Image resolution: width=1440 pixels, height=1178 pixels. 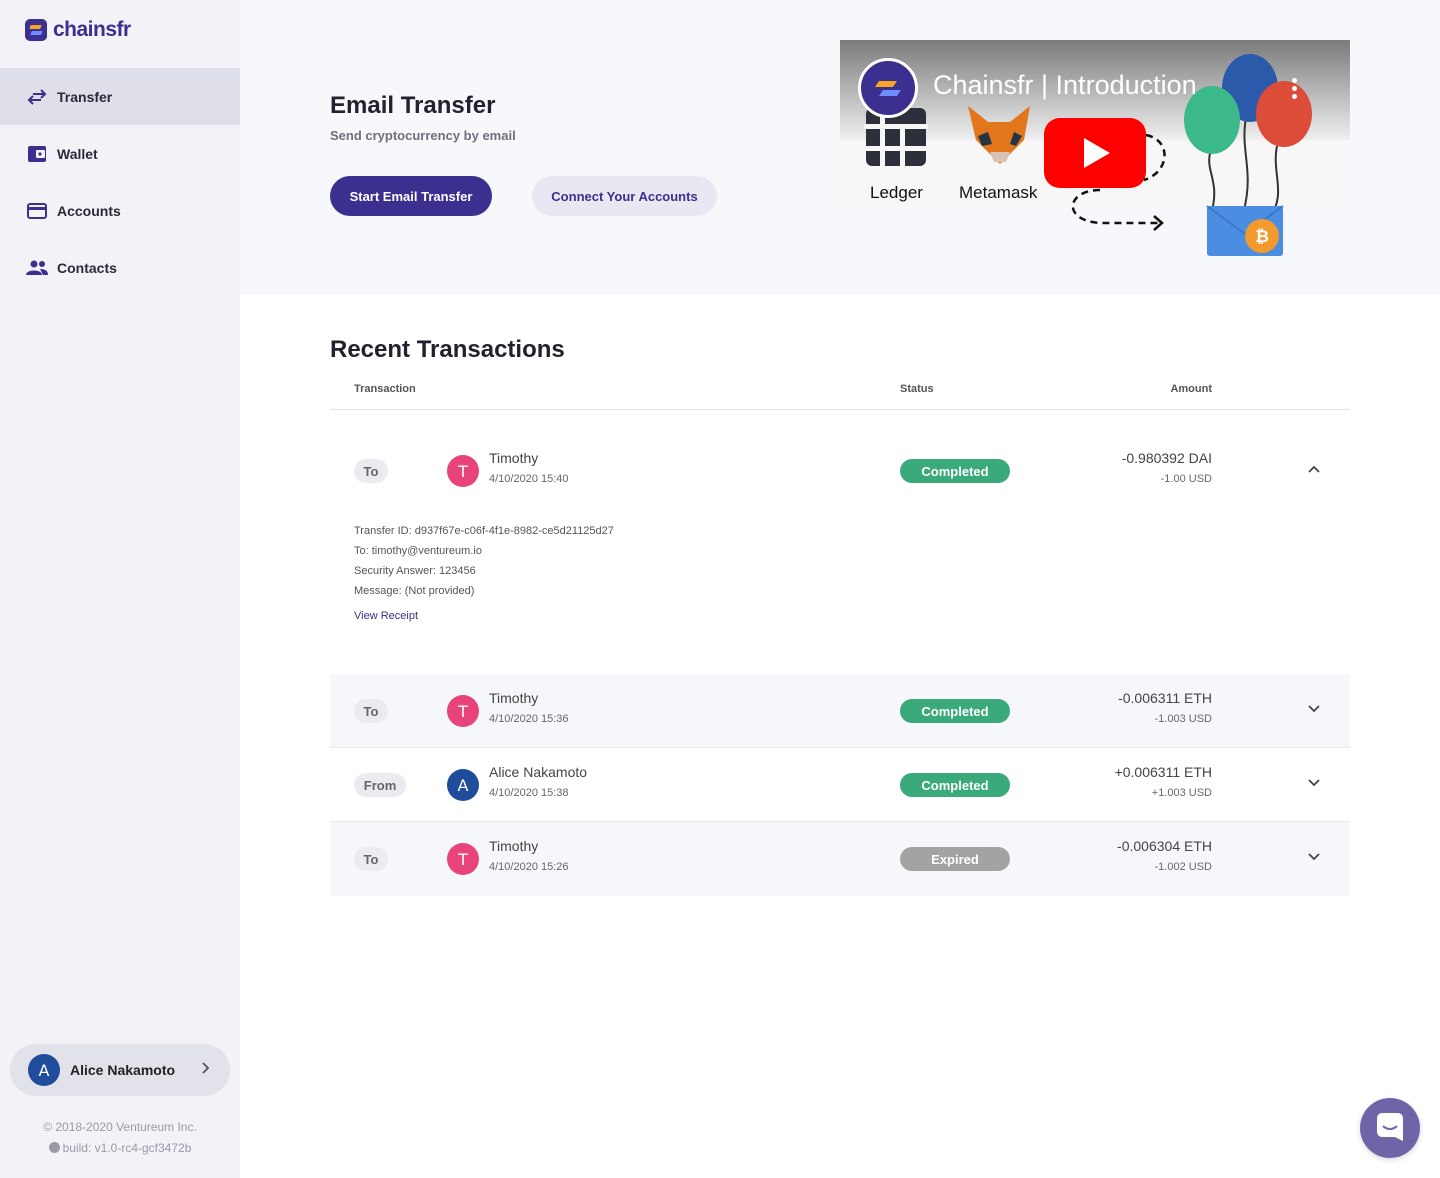 What do you see at coordinates (1245, 230) in the screenshot?
I see `bitcoin-envelope-icon: ₿` at bounding box center [1245, 230].